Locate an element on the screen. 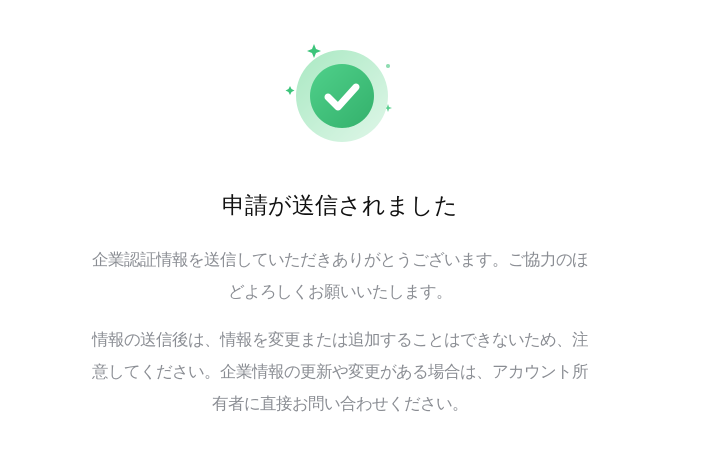 This screenshot has height=464, width=712. message-text: 情報の送信後は、情報を変更または追加することはできないため、注意してください。企業情報の更新や変更がある場合は、アカウント所有者に直接お問い合わせください。 is located at coordinates (339, 371).